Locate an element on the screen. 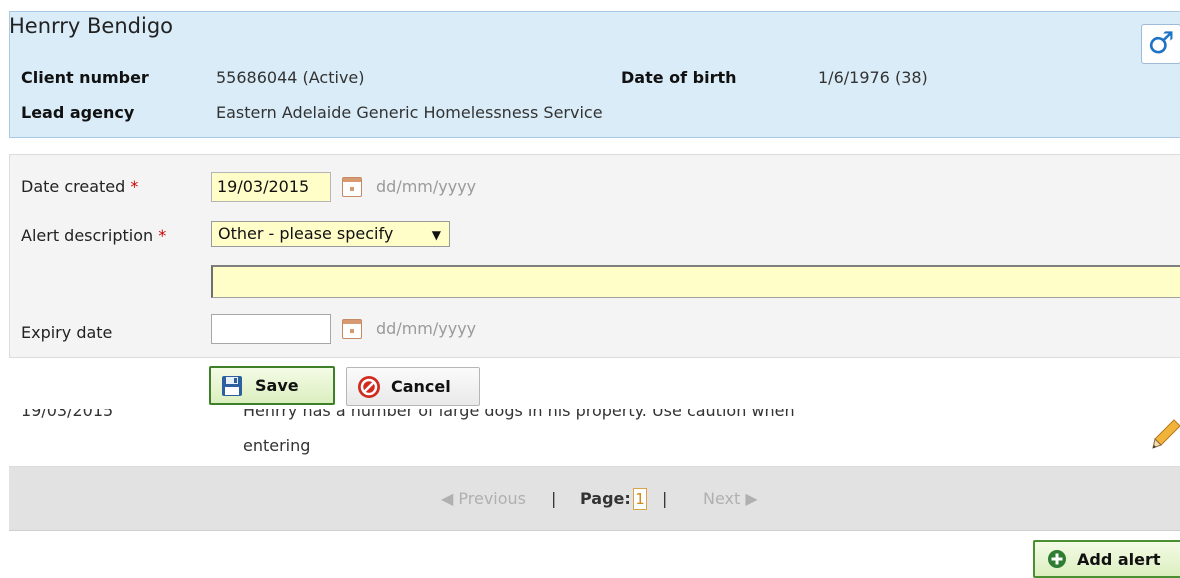 The image size is (1180, 578). save-button-label: Save is located at coordinates (277, 385).